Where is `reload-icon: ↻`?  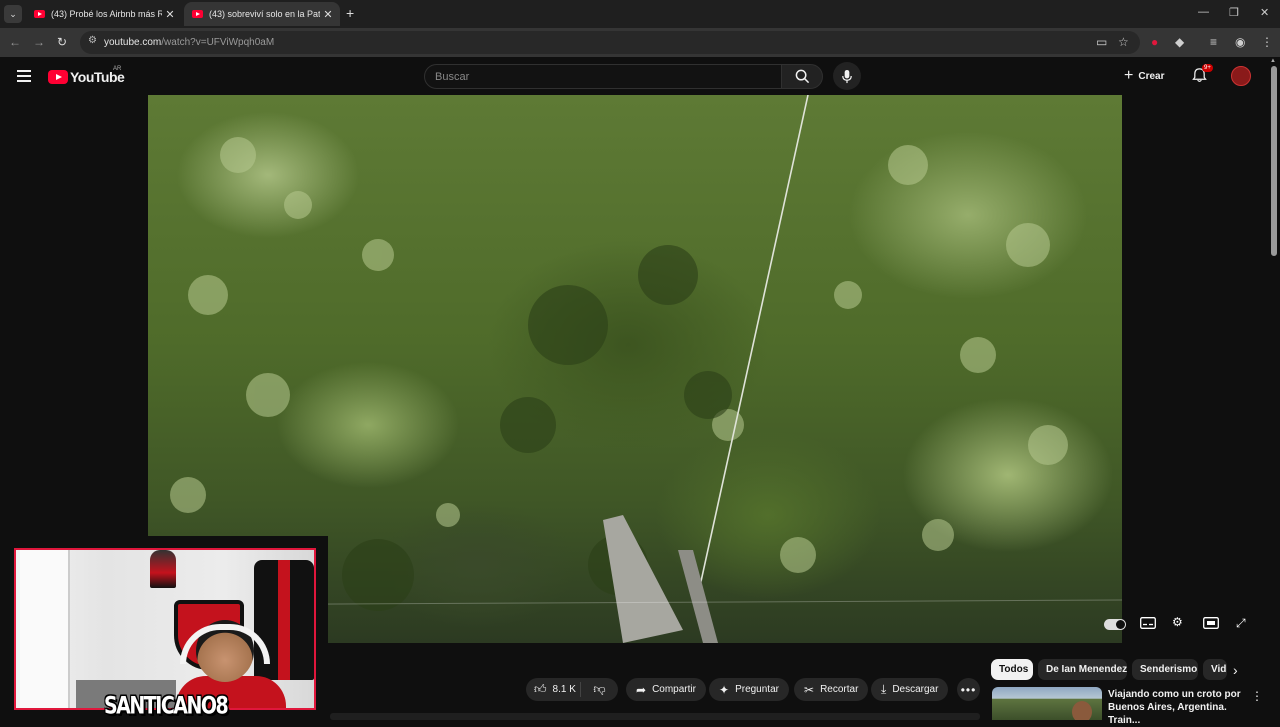
reload-icon: ↻ is located at coordinates (62, 42).